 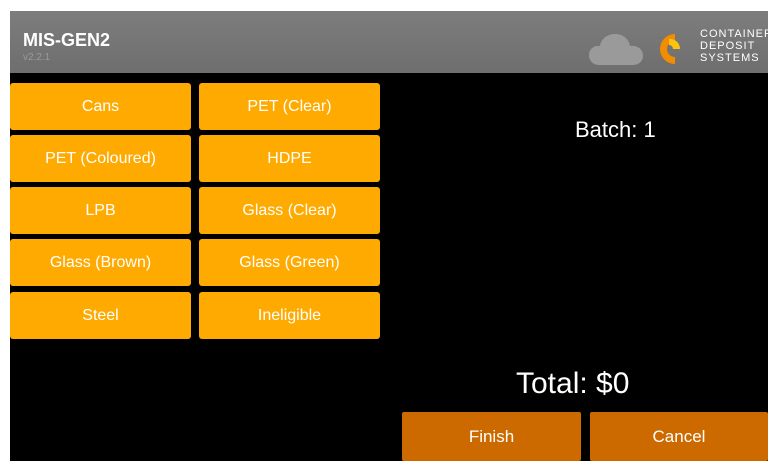 What do you see at coordinates (289, 262) in the screenshot?
I see `glass-green-button: Glass (Green)` at bounding box center [289, 262].